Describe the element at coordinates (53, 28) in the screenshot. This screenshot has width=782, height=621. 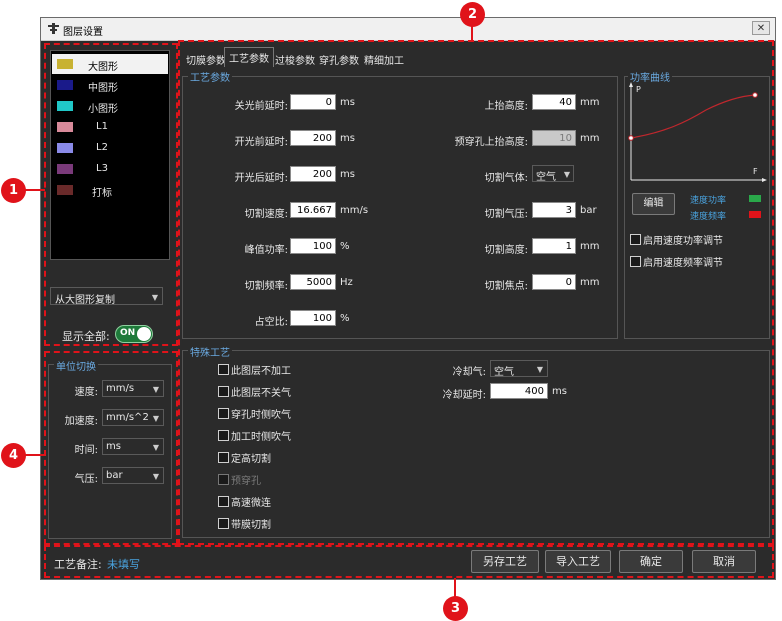
I see `app-icon` at that location.